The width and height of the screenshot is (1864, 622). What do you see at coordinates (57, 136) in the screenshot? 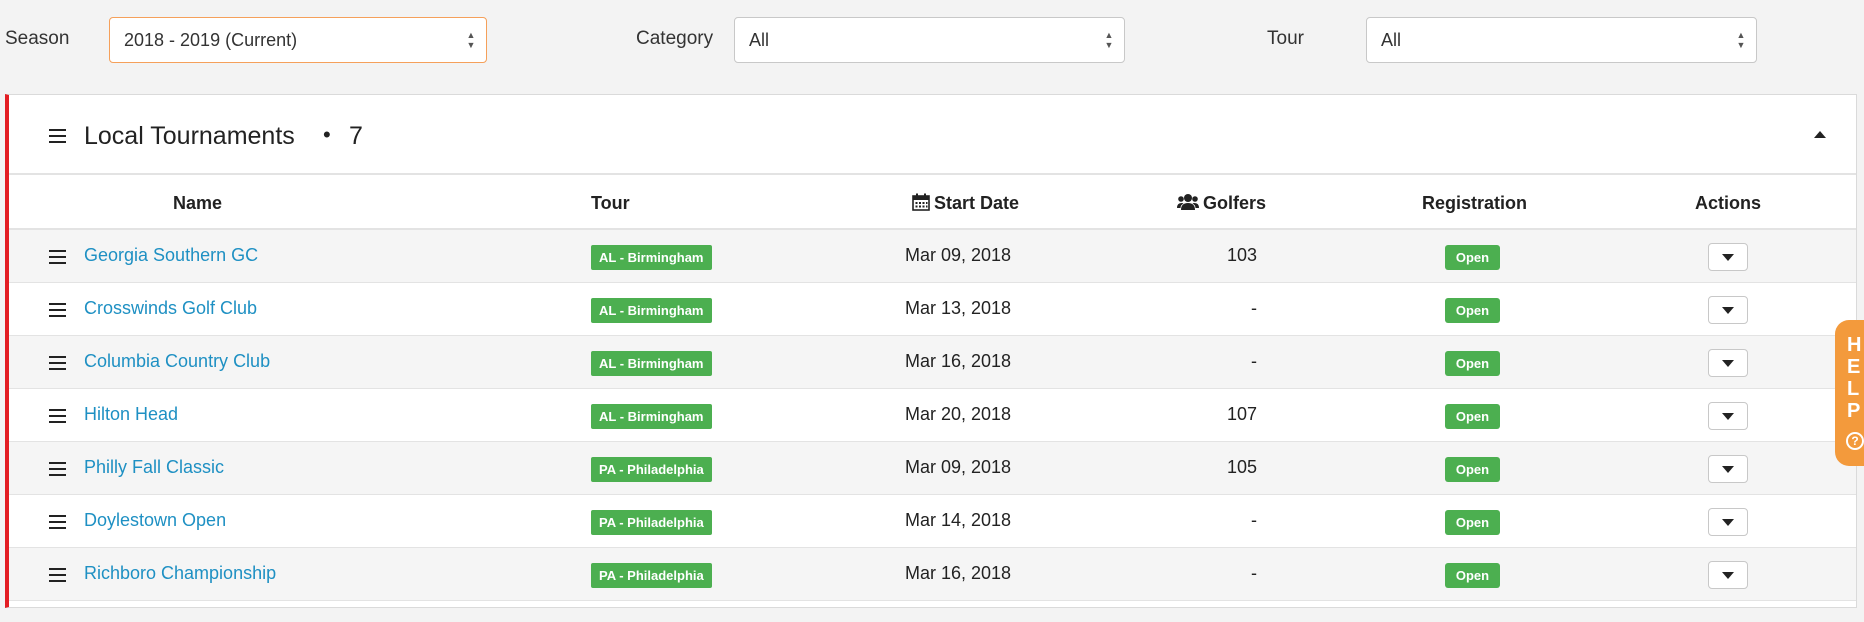
I see `hamburger-menu-icon` at bounding box center [57, 136].